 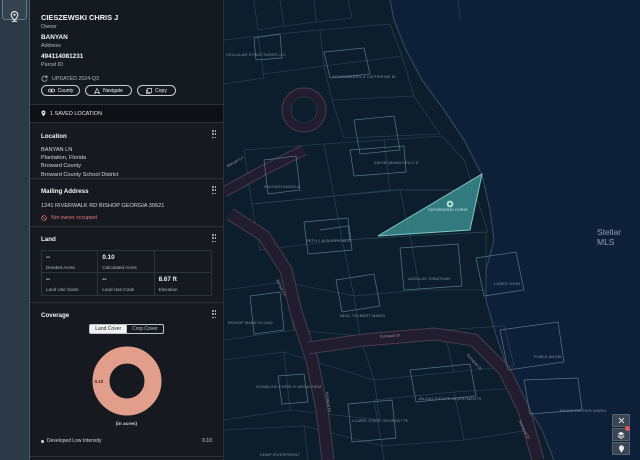 I want to click on land-cell-label: Calculated Acres, so click(x=119, y=267).